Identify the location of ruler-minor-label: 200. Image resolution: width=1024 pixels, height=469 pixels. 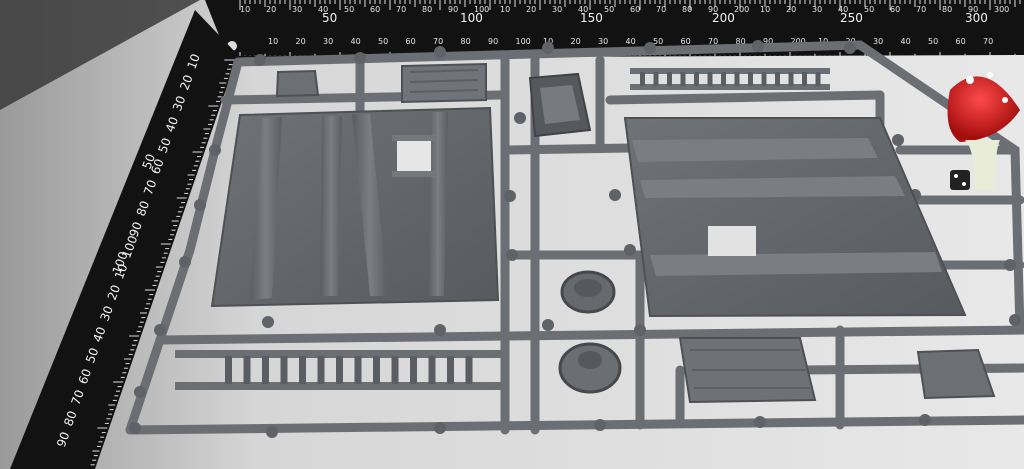
(741, 9).